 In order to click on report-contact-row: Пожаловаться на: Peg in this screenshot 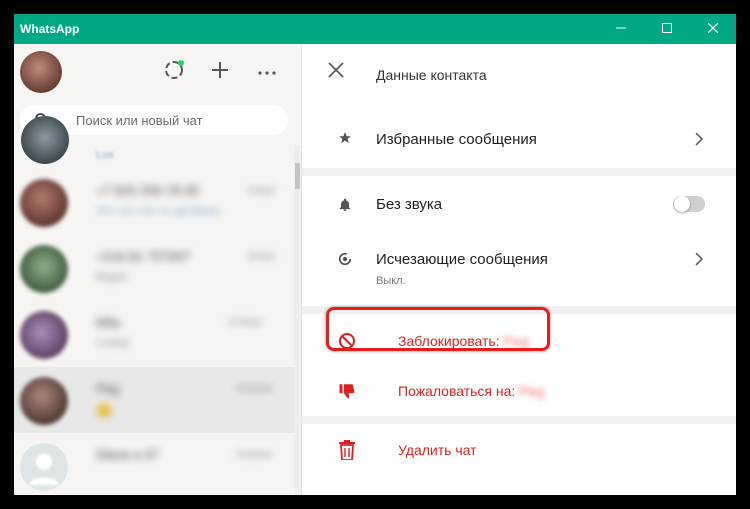, I will do `click(519, 393)`.